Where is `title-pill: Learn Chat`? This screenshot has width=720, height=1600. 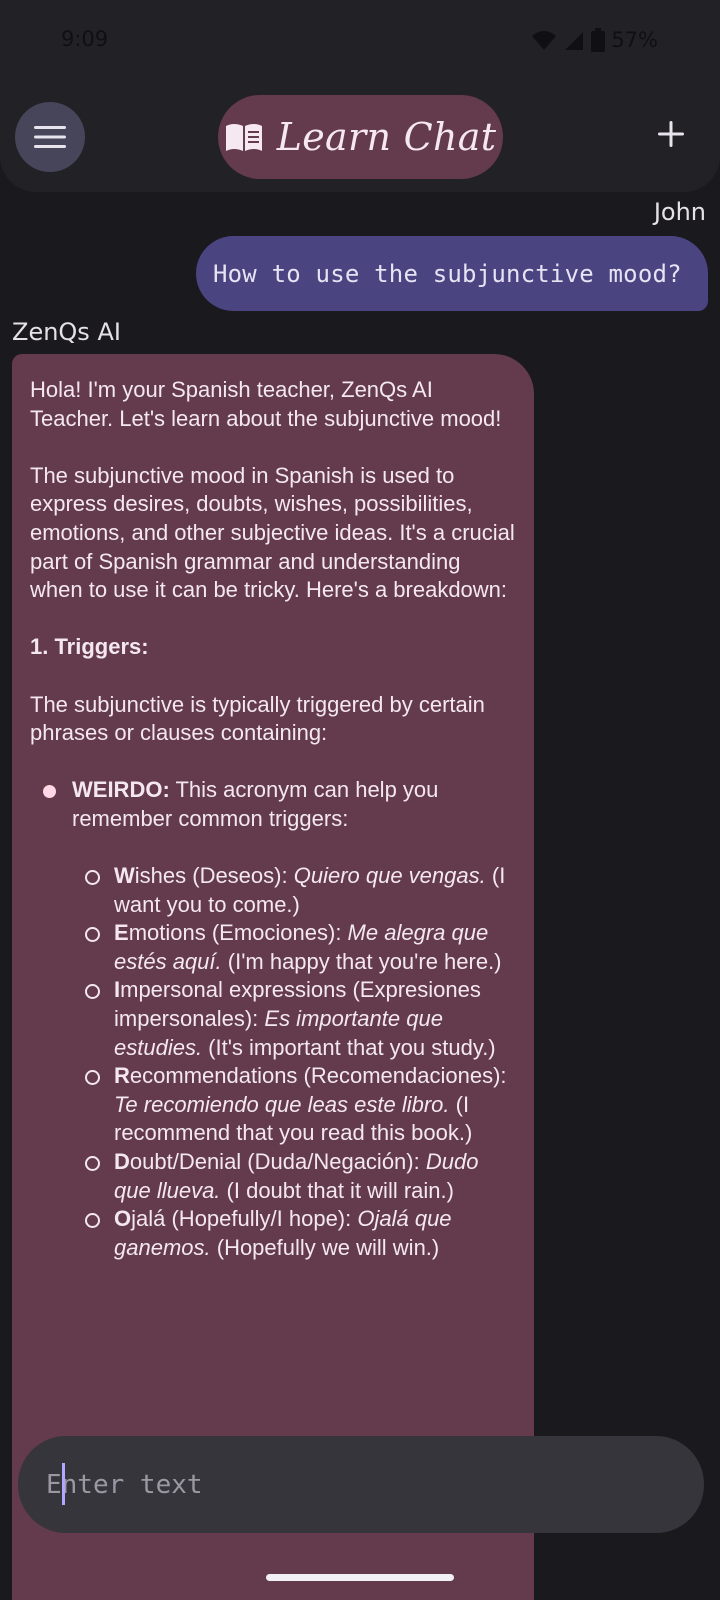 title-pill: Learn Chat is located at coordinates (360, 137).